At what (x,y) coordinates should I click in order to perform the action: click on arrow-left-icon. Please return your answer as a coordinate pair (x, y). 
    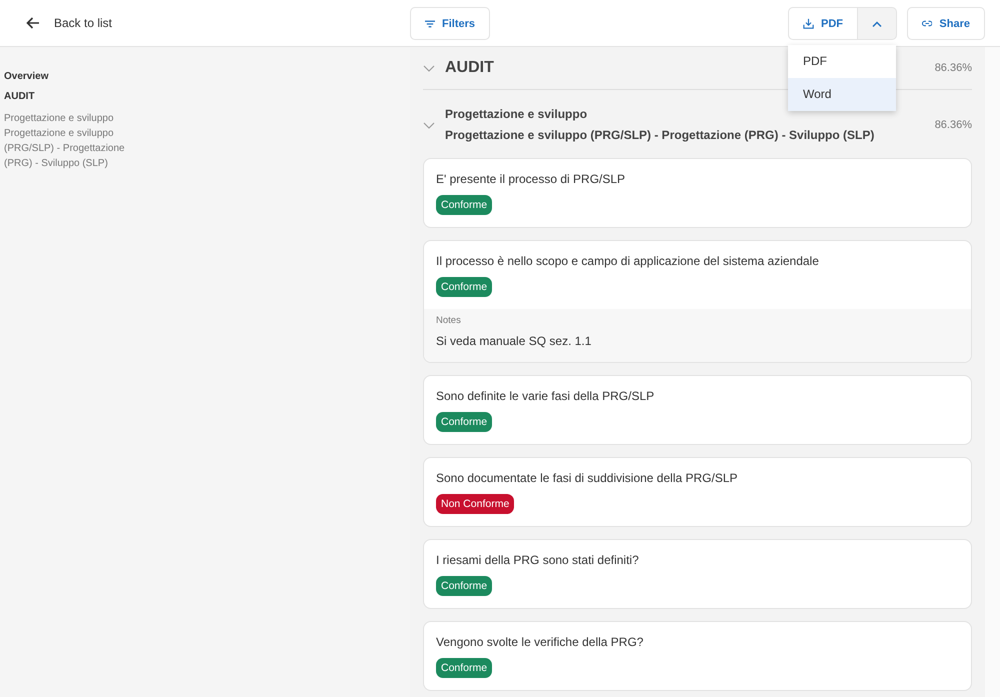
    Looking at the image, I should click on (33, 23).